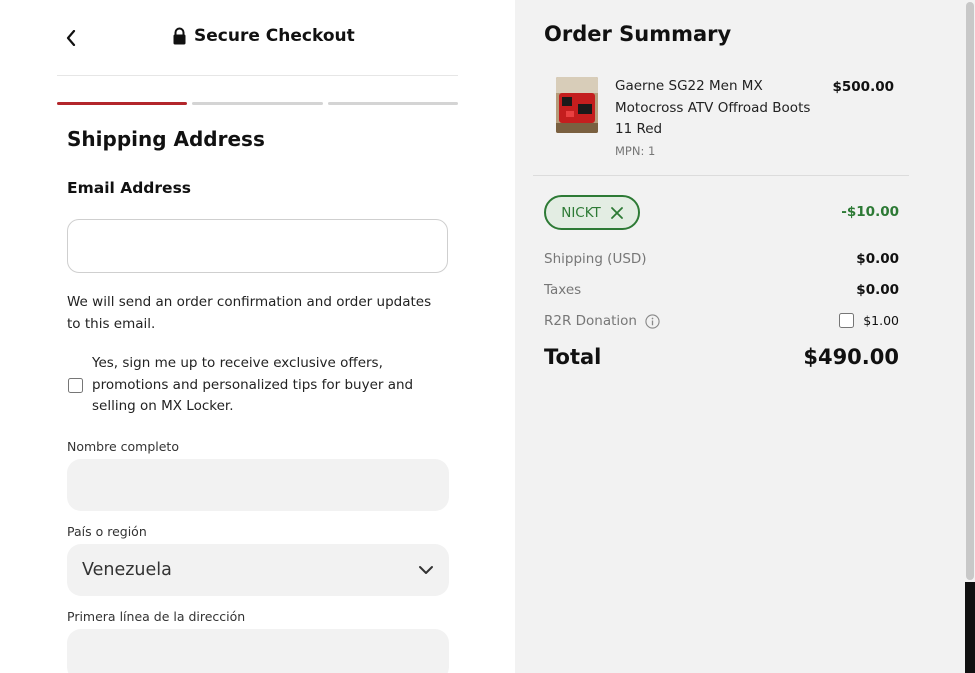 Image resolution: width=975 pixels, height=673 pixels. Describe the element at coordinates (426, 570) in the screenshot. I see `chevron-down-icon` at that location.